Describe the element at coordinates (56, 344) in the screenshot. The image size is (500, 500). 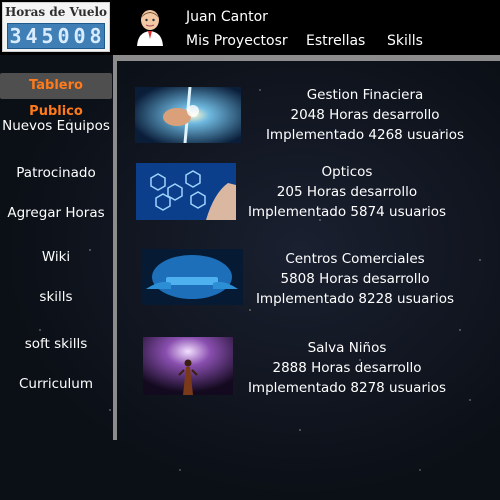
I see `sidebar-item-soft-skills: soft skills` at that location.